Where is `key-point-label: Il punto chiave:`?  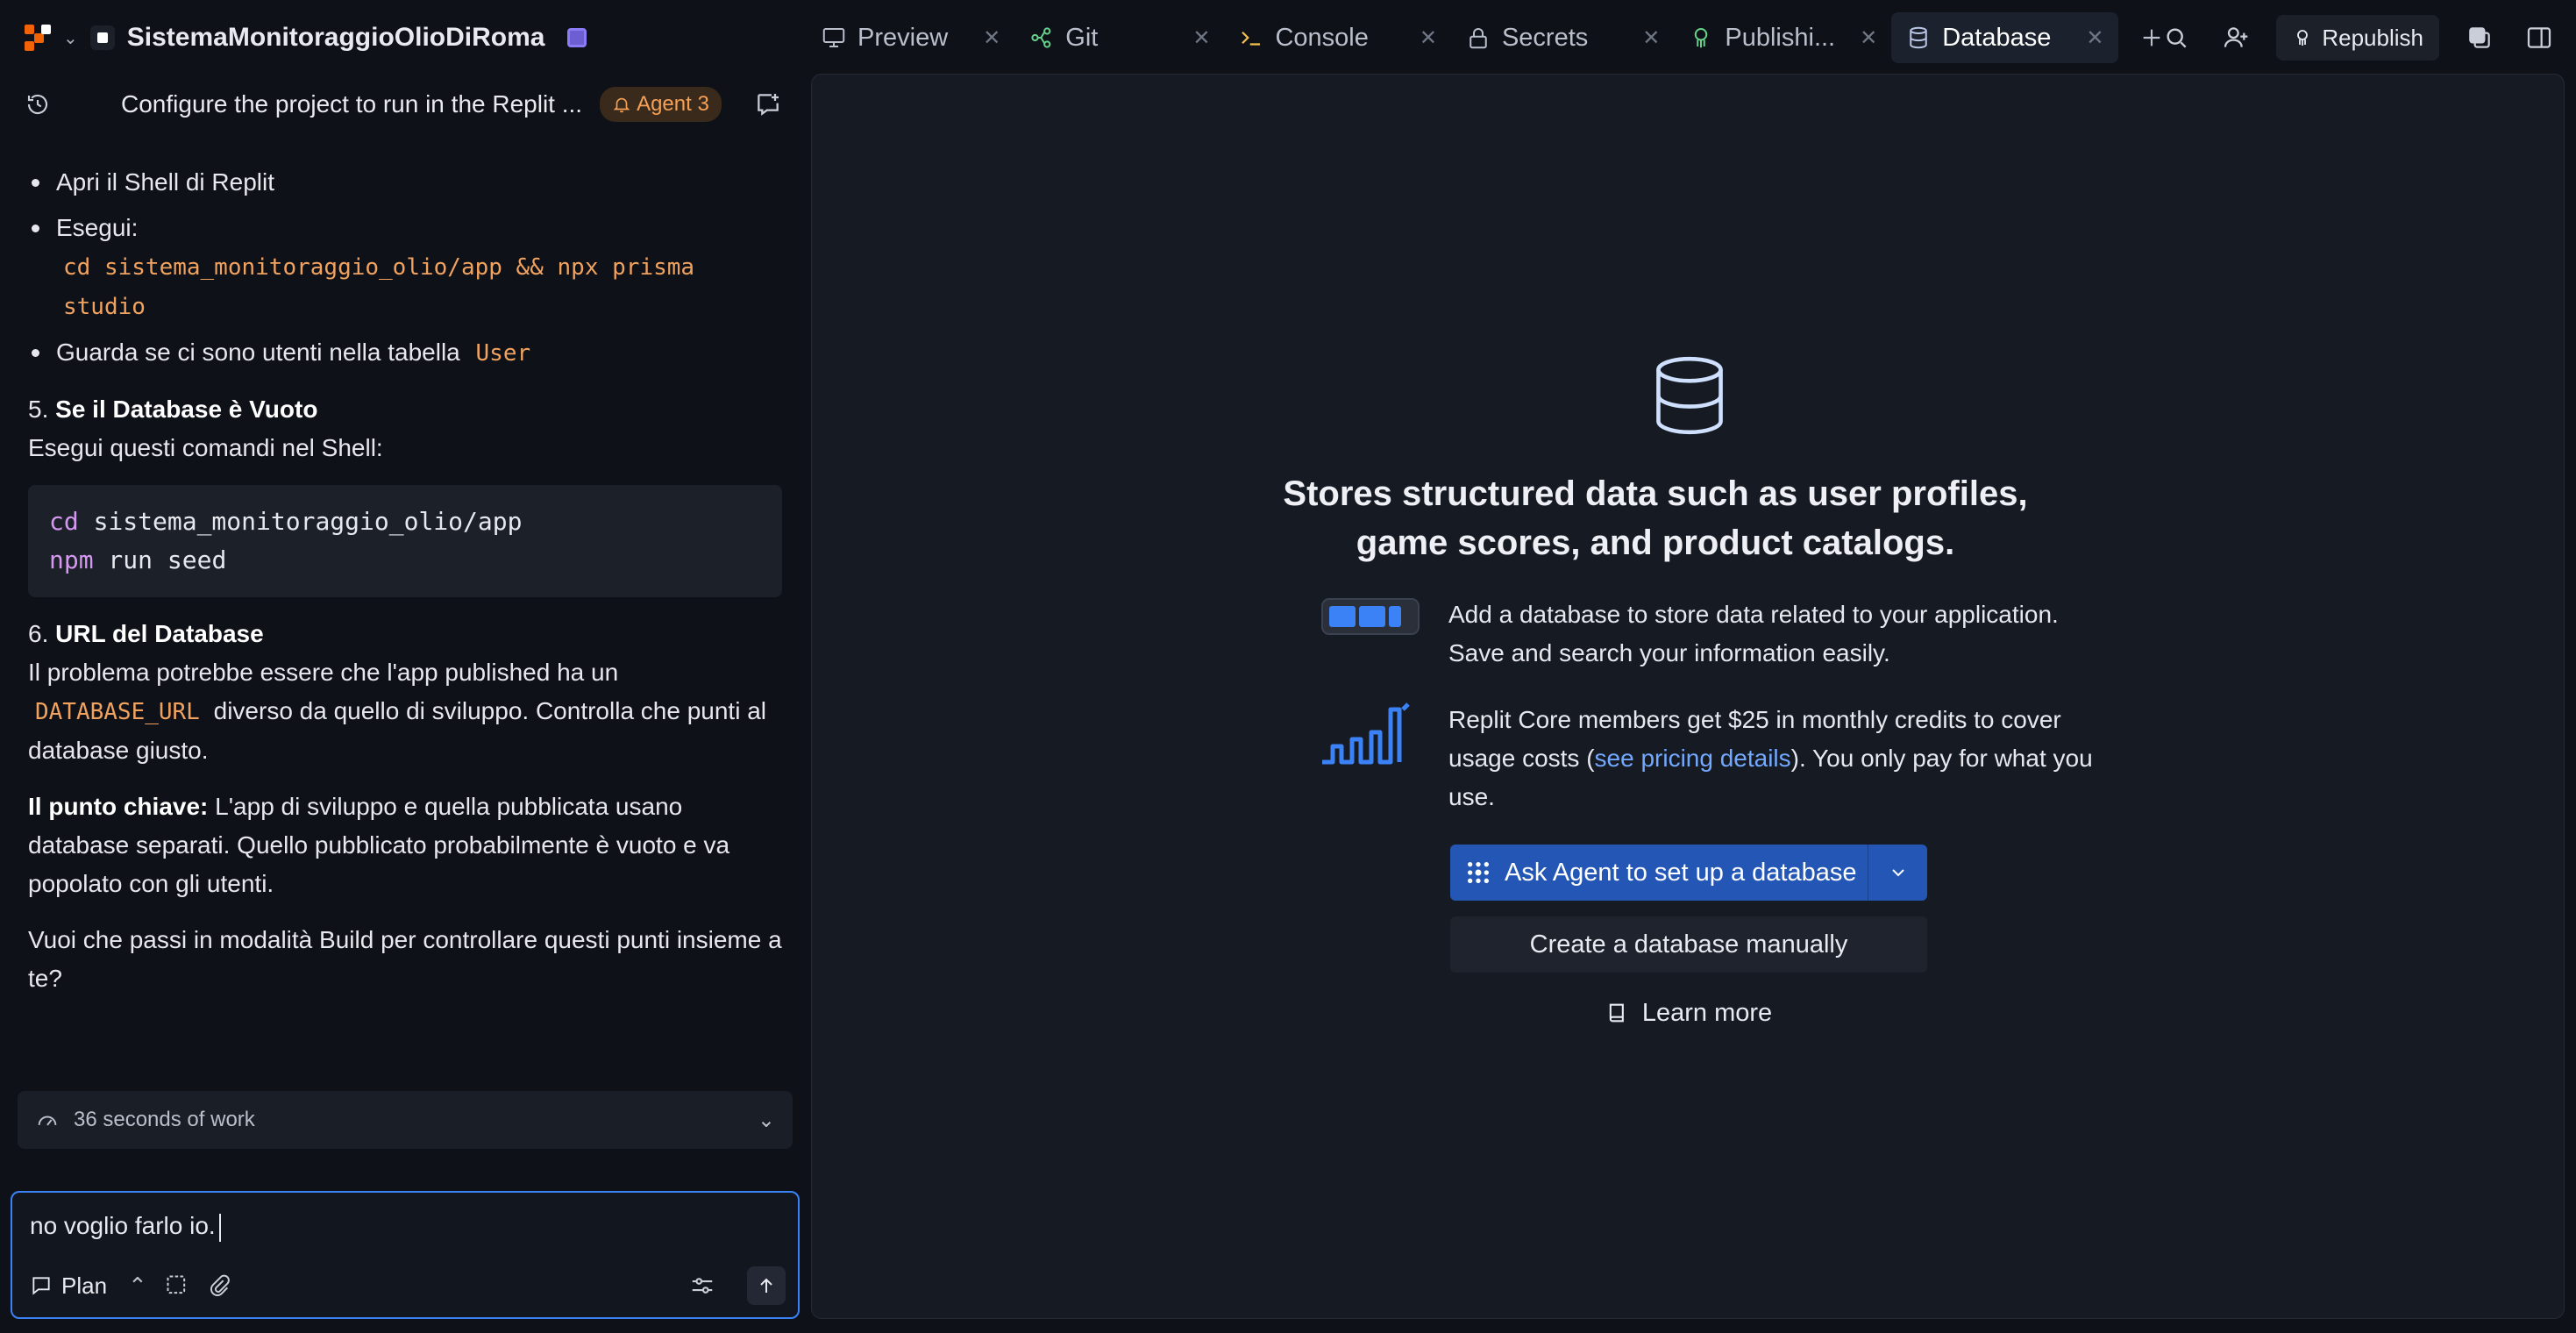
key-point-label: Il punto chiave: is located at coordinates (118, 807).